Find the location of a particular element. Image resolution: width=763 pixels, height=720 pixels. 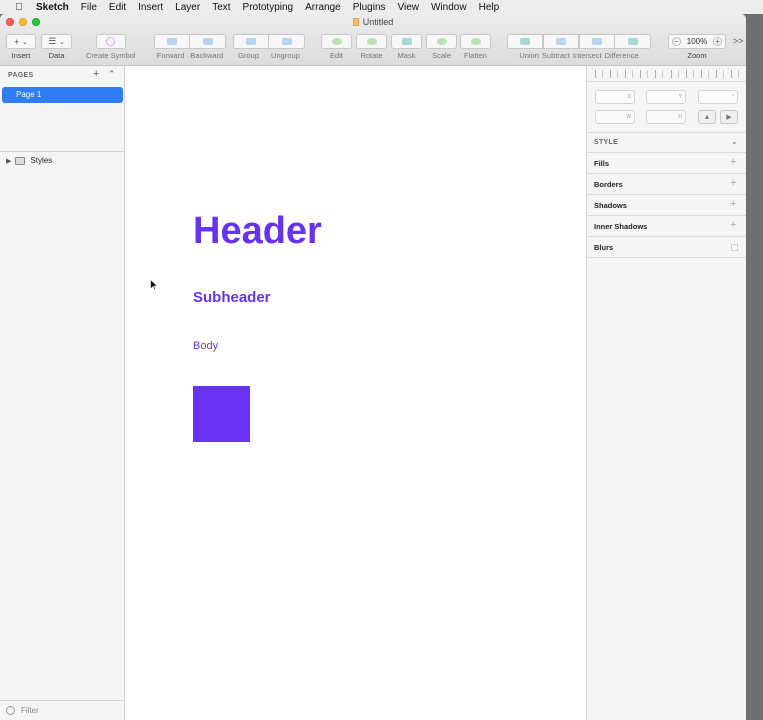

difference-button is located at coordinates (633, 41).